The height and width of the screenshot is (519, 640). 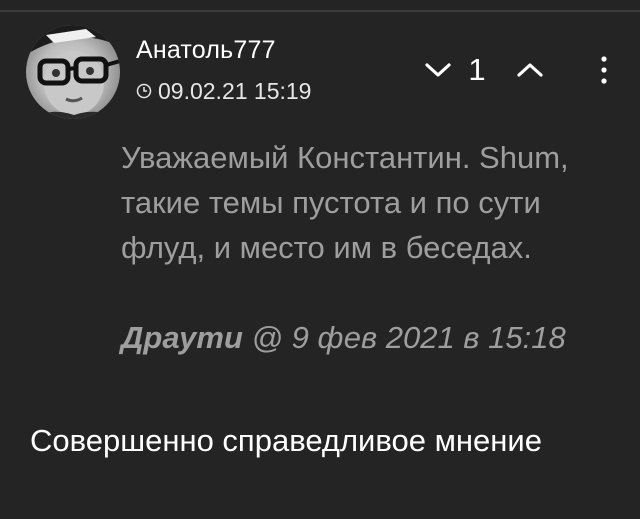 What do you see at coordinates (404, 337) in the screenshot?
I see `quote-date: @ 9 фев 2021 в 15:18` at bounding box center [404, 337].